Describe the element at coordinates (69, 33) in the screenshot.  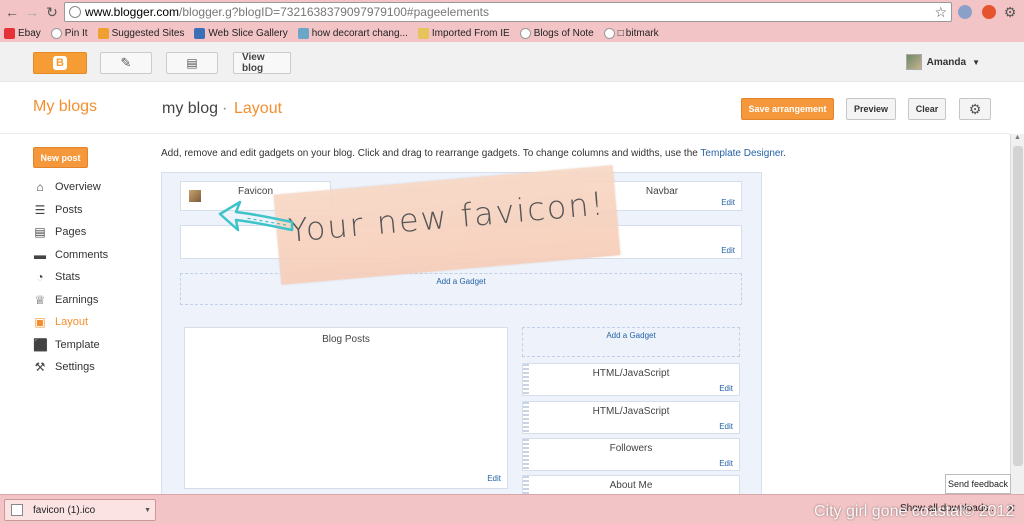
I see `bookmark-pin-it: Pin It` at that location.